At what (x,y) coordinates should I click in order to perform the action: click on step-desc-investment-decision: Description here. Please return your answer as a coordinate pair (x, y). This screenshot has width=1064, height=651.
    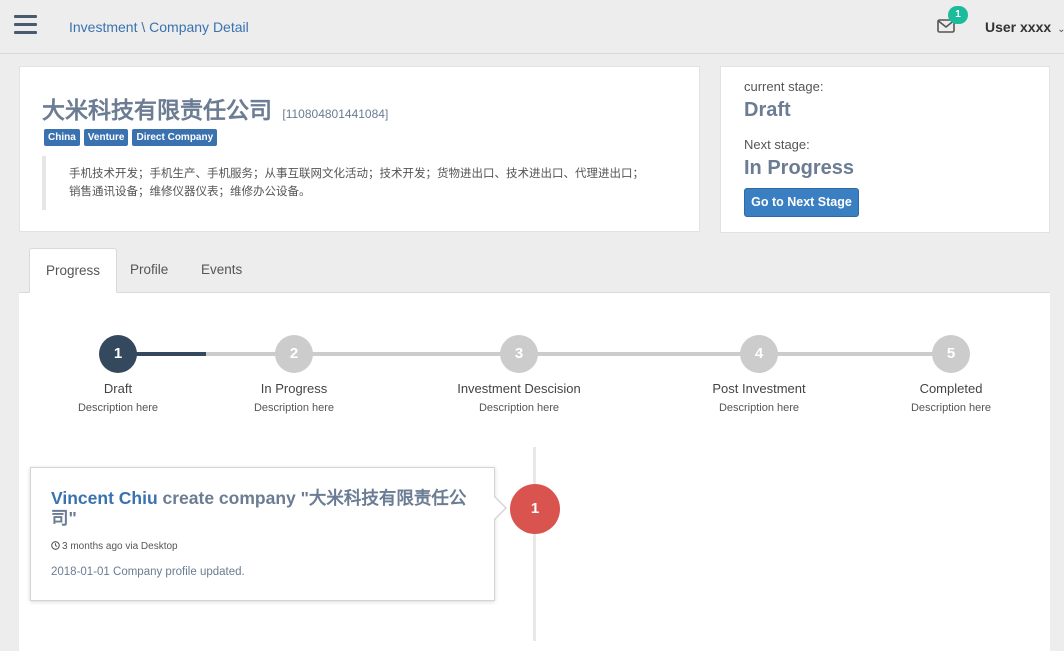
    Looking at the image, I should click on (519, 408).